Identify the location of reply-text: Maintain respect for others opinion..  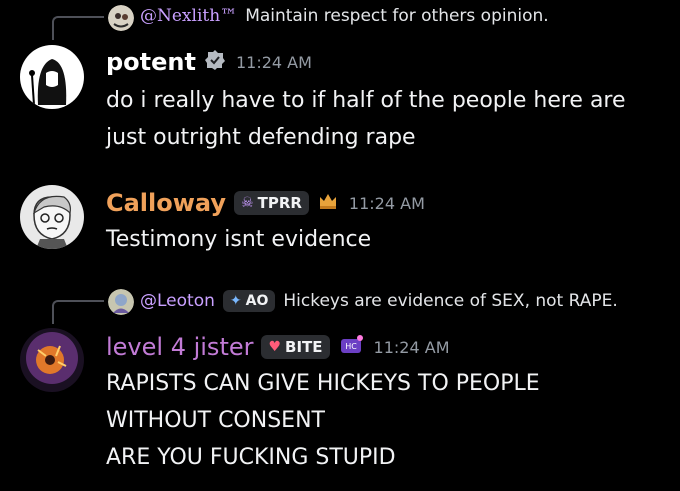
(397, 16).